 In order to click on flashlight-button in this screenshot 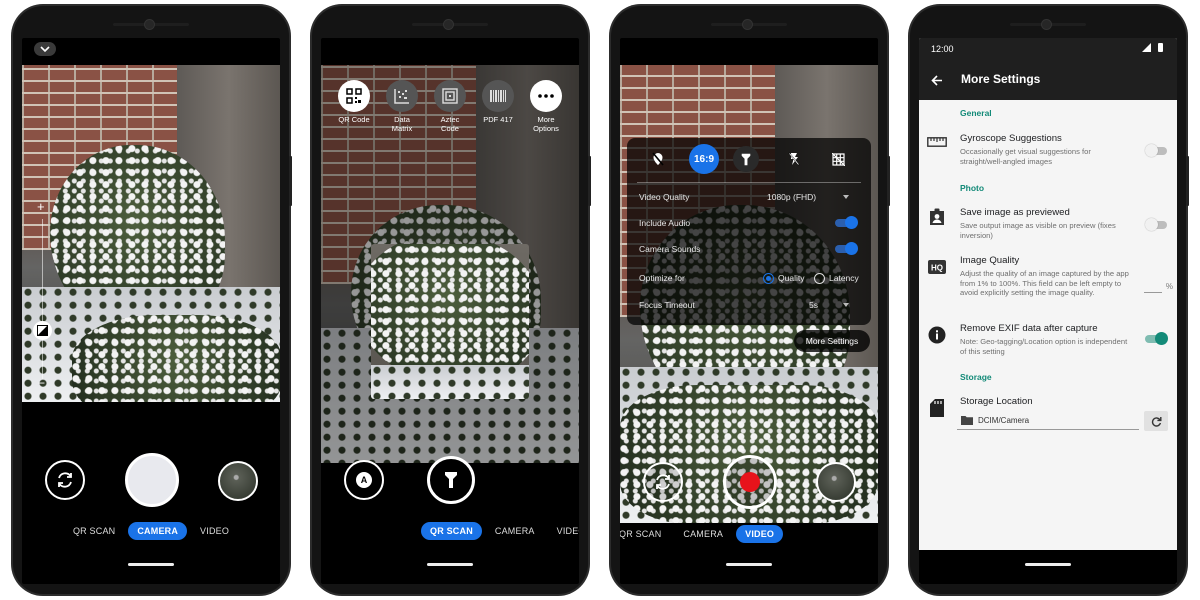, I will do `click(451, 480)`.